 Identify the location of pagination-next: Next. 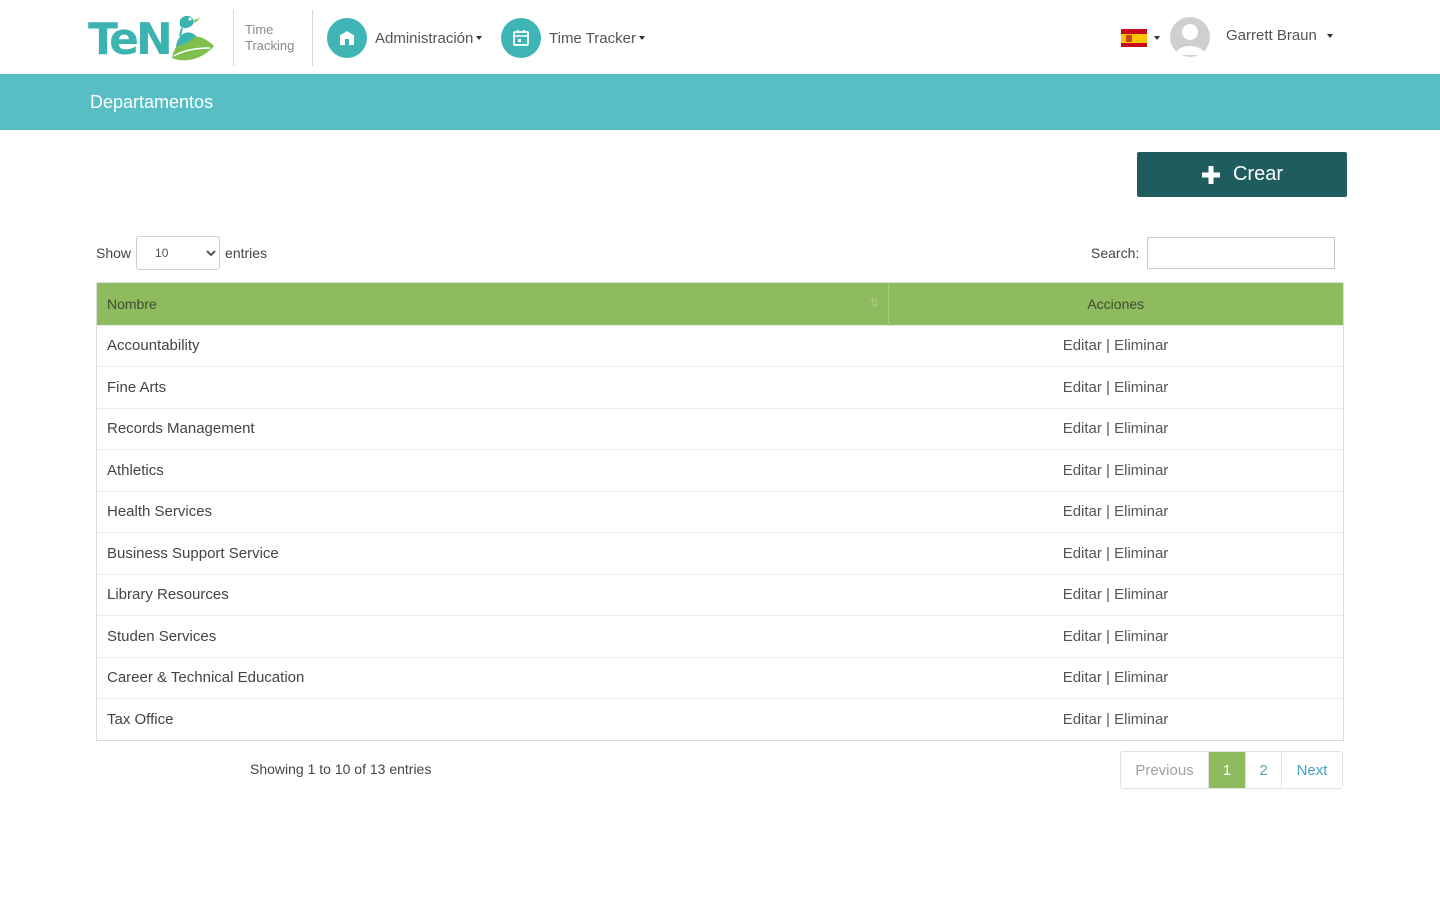
(1312, 770).